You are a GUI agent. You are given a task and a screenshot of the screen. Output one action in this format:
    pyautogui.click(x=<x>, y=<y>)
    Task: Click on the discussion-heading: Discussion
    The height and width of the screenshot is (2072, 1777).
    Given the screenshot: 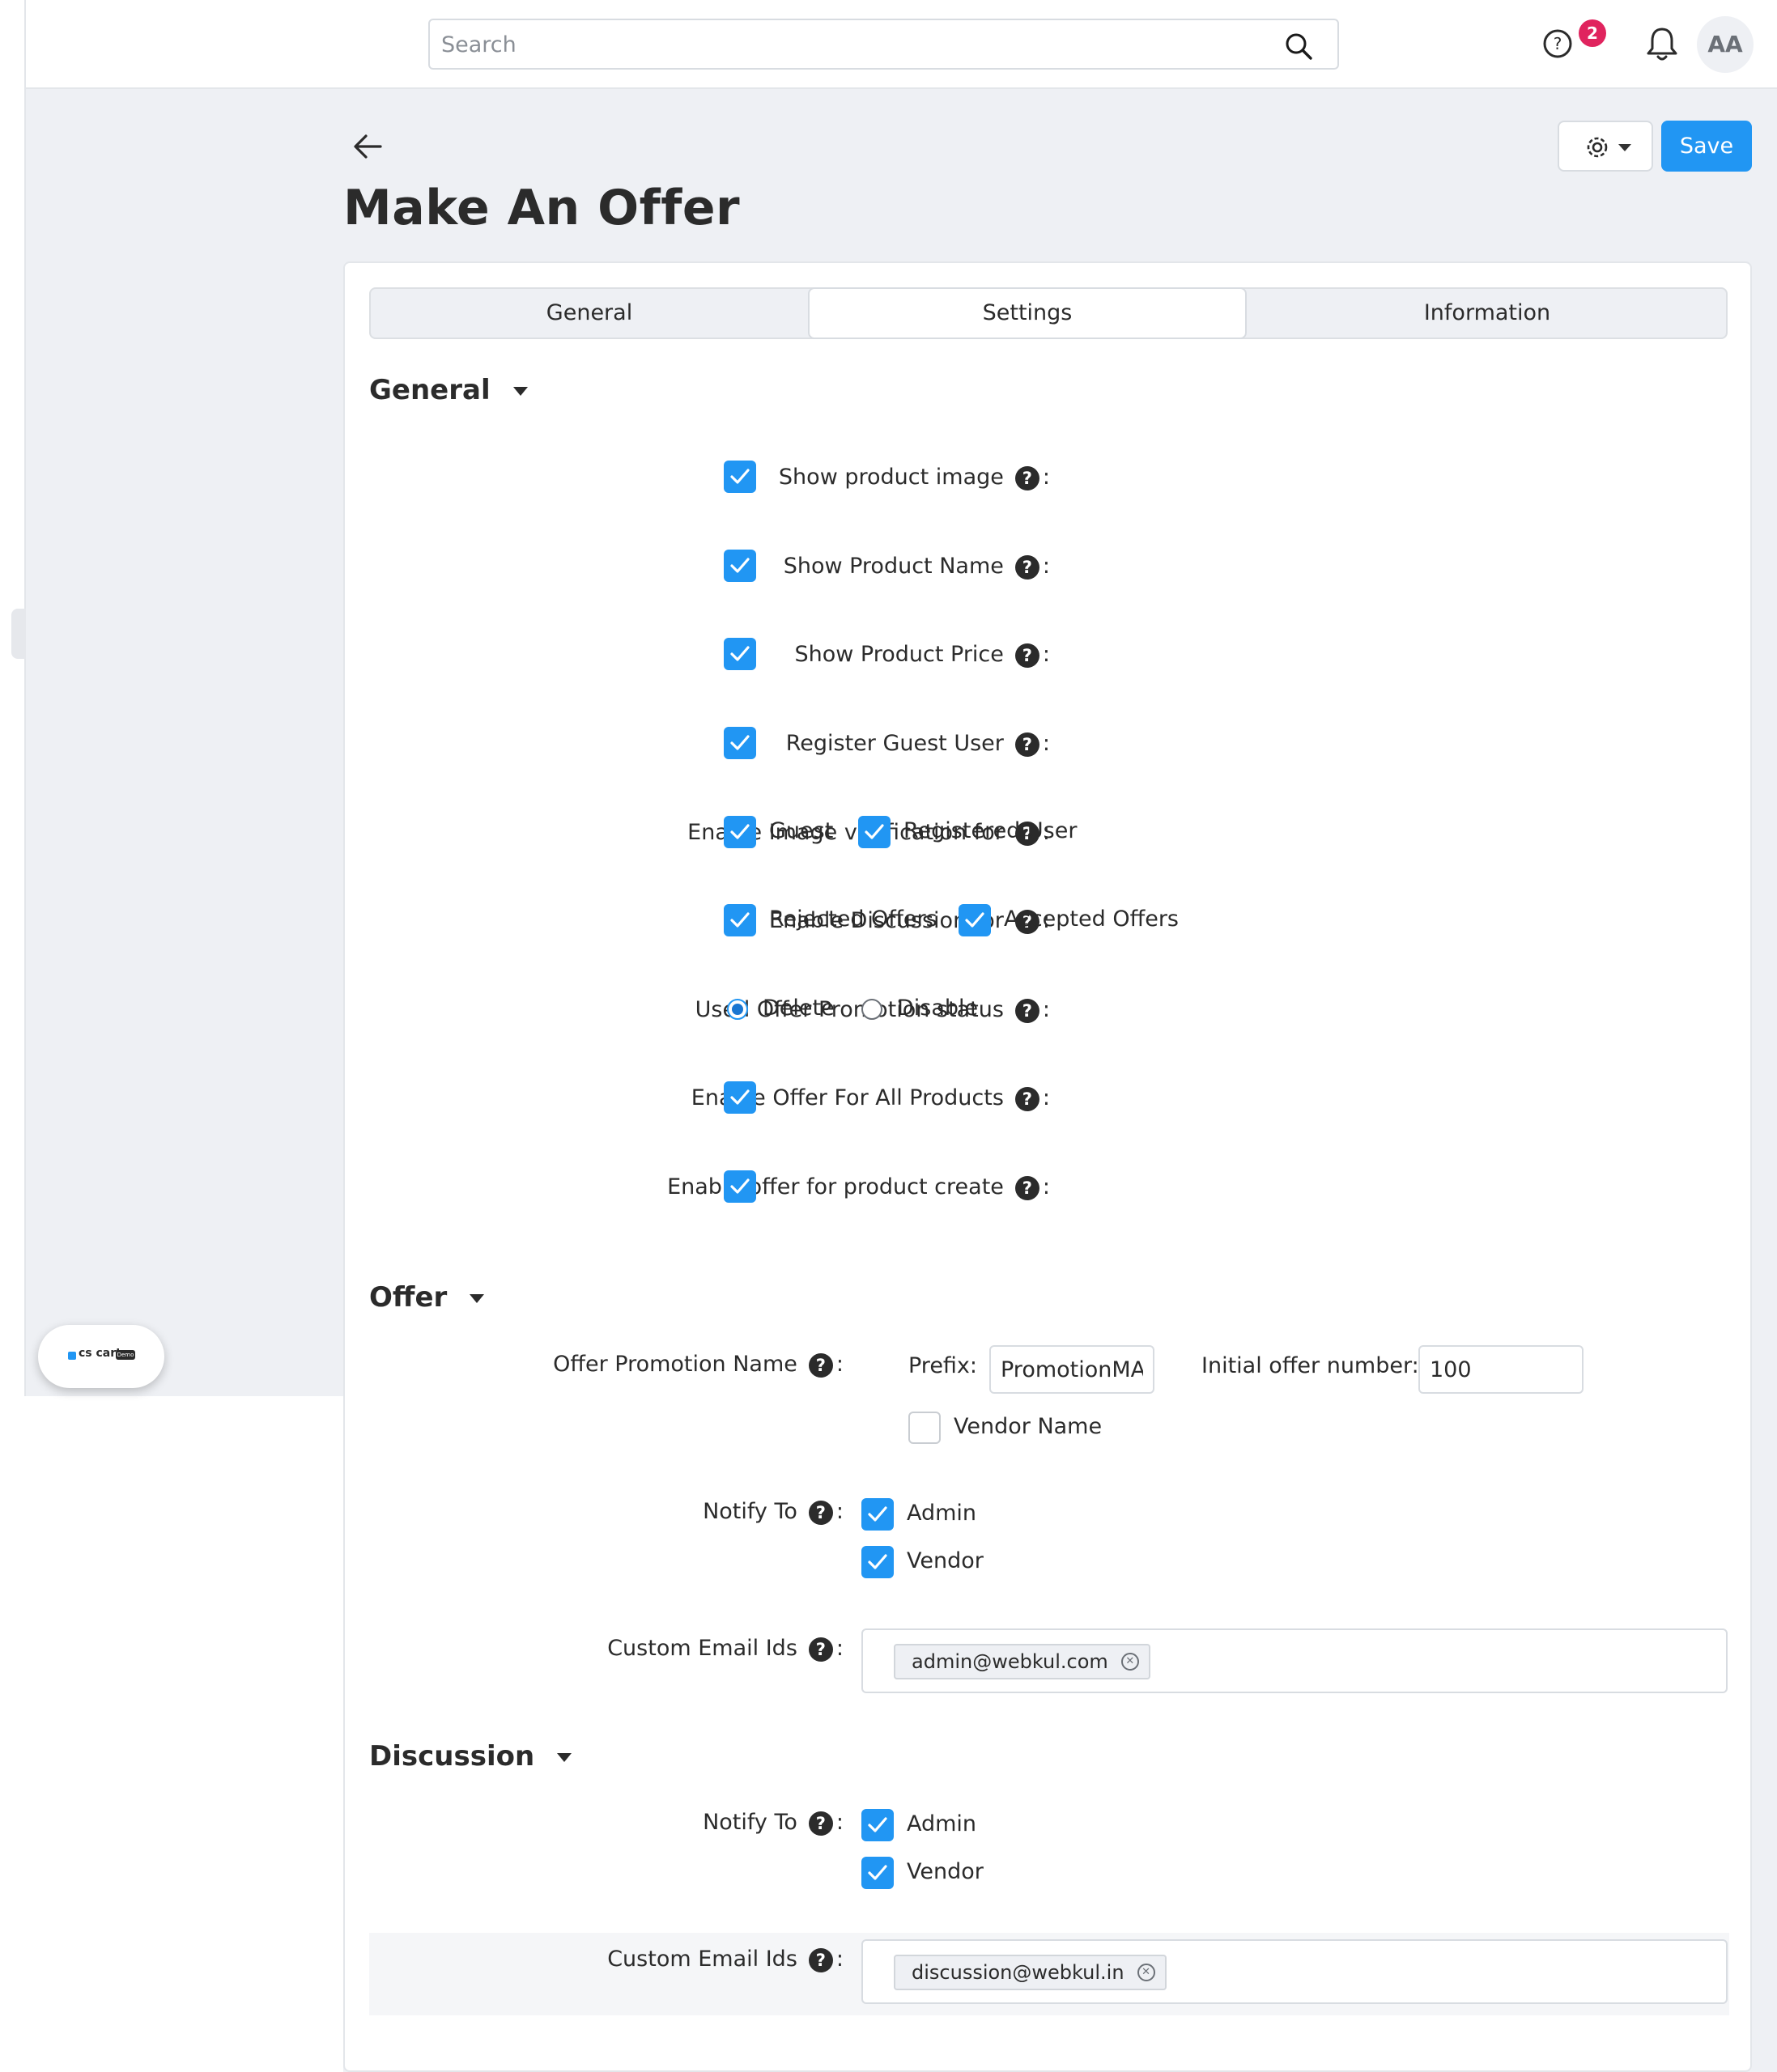 What is the action you would take?
    pyautogui.click(x=452, y=1756)
    